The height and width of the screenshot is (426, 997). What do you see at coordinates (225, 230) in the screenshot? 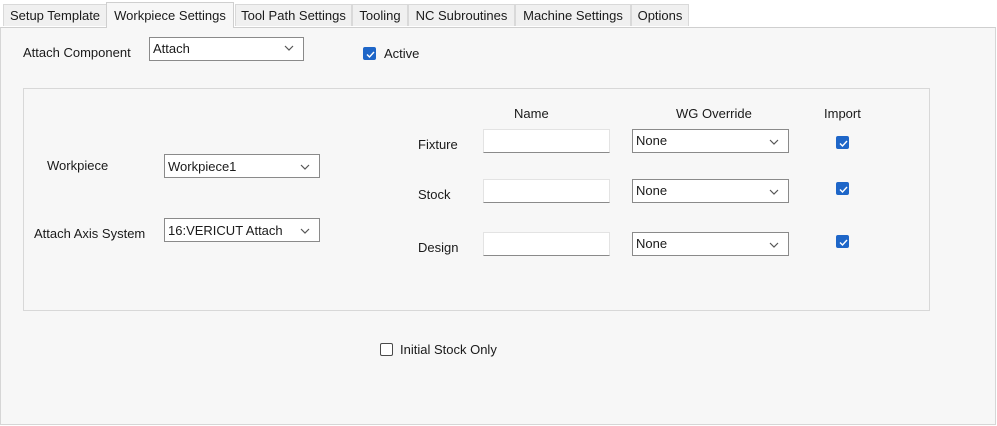
I see `attach-axis-system-value: 16:VERICUT Attach` at bounding box center [225, 230].